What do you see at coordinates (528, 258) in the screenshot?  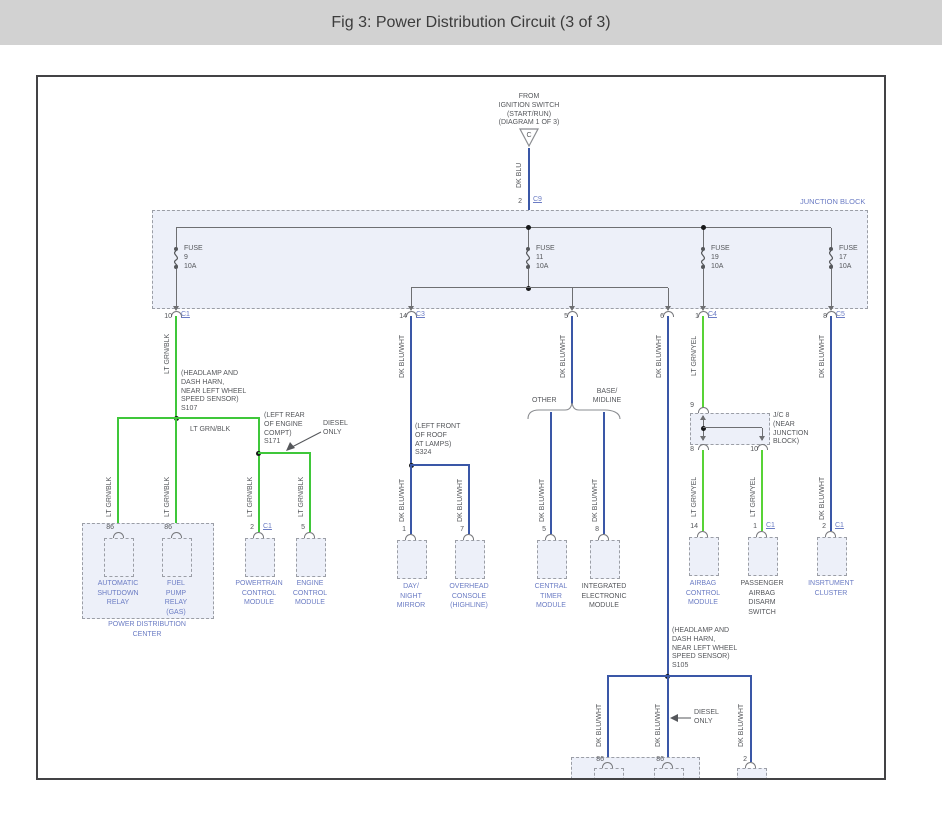 I see `fuse-11-icon` at bounding box center [528, 258].